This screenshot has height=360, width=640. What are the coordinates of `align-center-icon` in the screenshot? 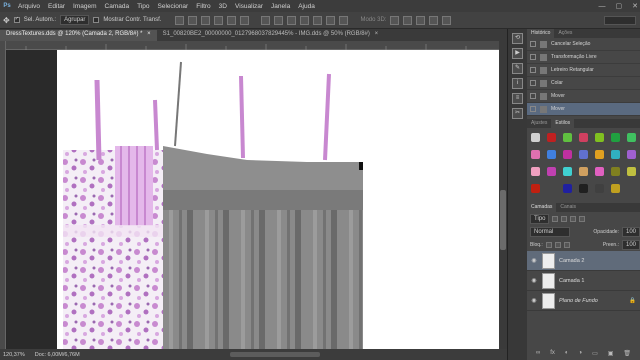 It's located at (232, 20).